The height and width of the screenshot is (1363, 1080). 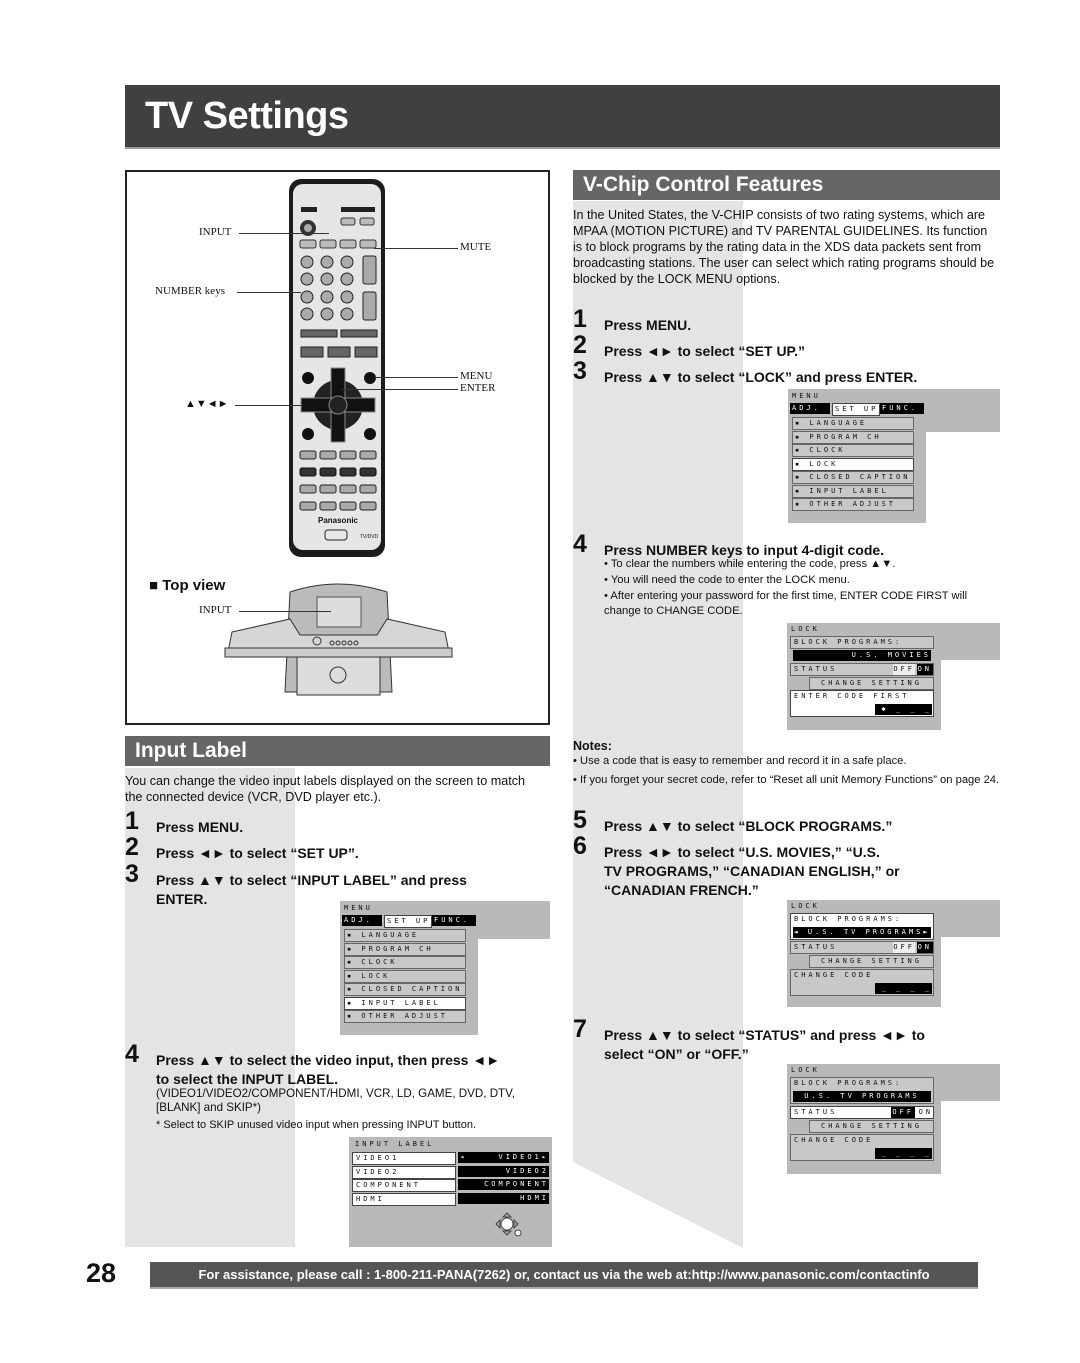 What do you see at coordinates (592, 746) in the screenshot?
I see `notes-heading: Notes:` at bounding box center [592, 746].